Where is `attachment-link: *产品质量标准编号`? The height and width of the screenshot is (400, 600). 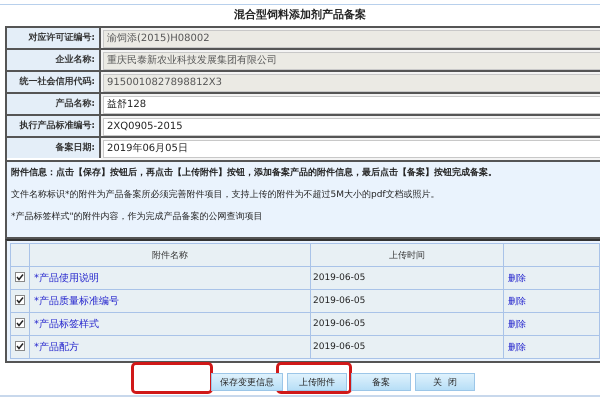 attachment-link: *产品质量标准编号 is located at coordinates (75, 301).